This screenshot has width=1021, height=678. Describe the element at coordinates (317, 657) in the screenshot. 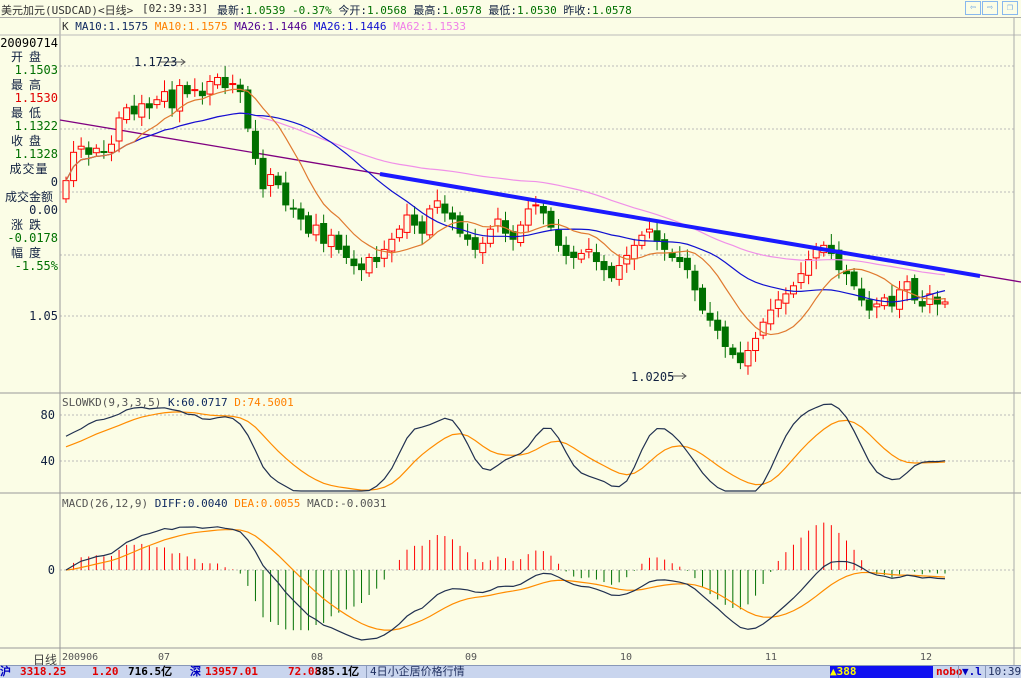

I see `date-label: 08` at that location.